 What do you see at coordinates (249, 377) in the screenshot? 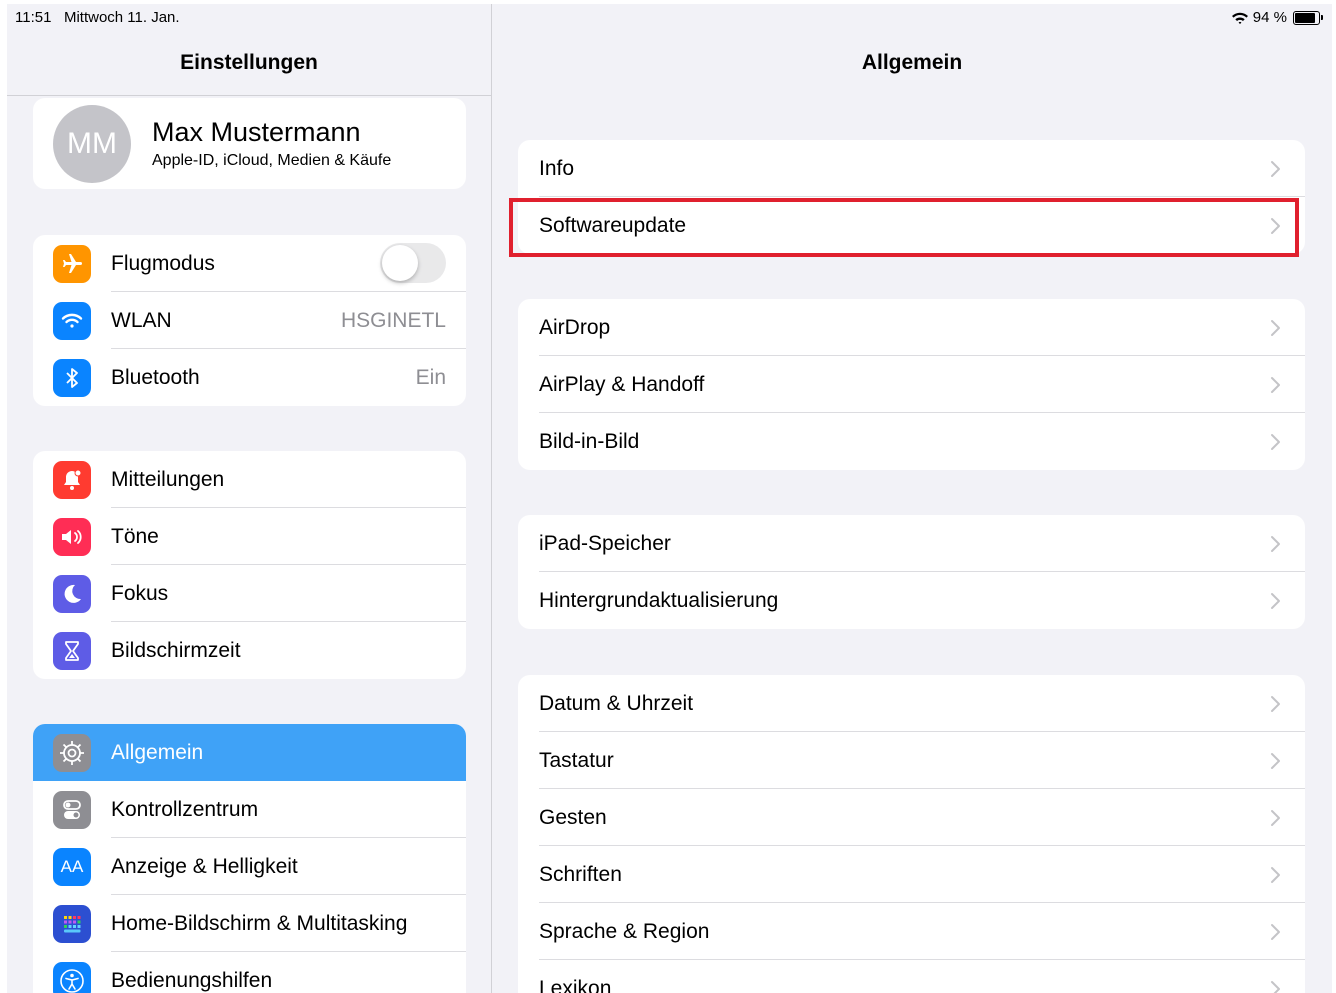
I see `sidebar-item-bluetooth: Bluetooth Ein` at bounding box center [249, 377].